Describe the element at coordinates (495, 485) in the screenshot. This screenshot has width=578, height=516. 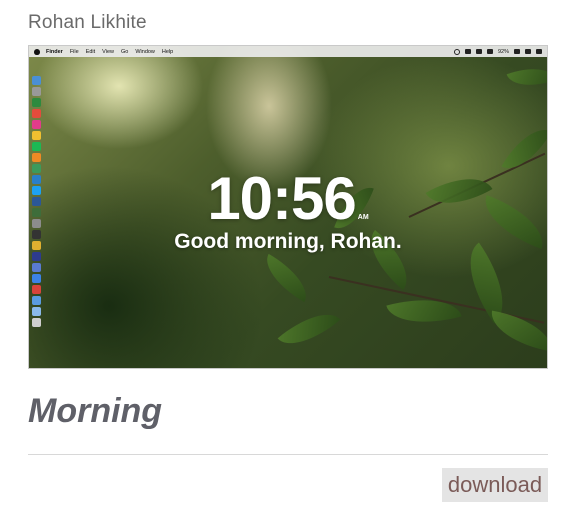
I see `download-button: download` at that location.